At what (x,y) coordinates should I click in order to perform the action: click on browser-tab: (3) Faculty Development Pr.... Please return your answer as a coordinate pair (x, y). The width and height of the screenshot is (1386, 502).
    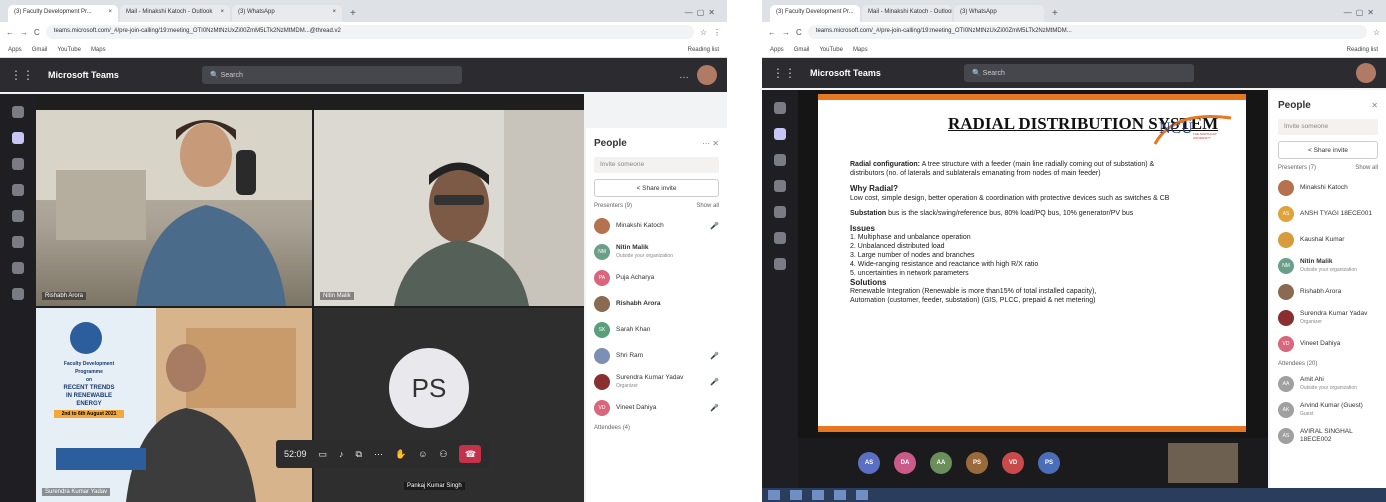
    Looking at the image, I should click on (815, 13).